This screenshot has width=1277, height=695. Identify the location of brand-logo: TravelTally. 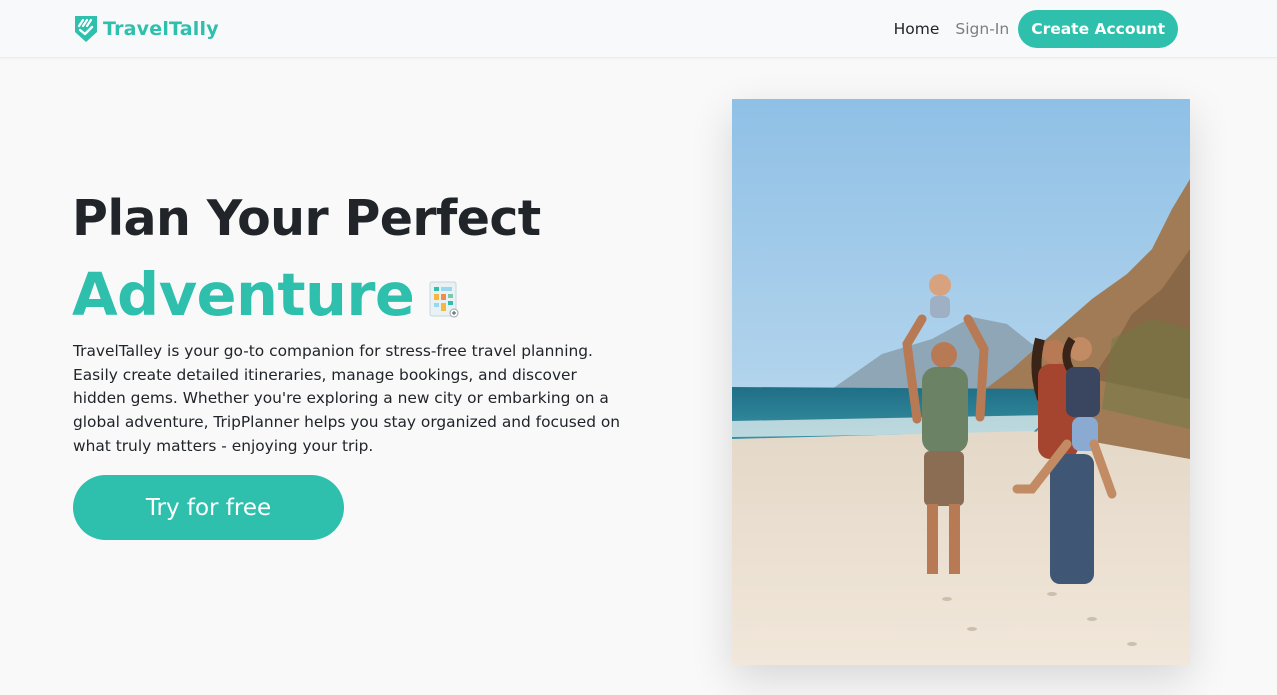
(146, 29).